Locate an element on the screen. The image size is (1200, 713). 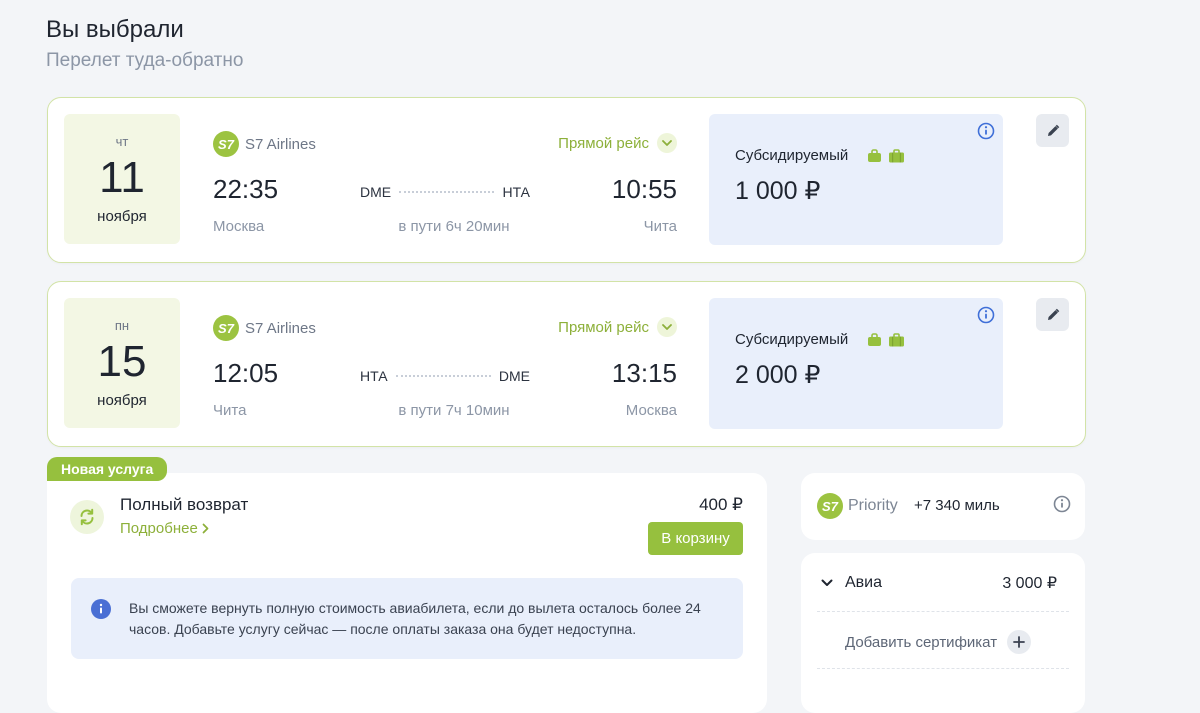
date-day: 11 is located at coordinates (122, 177).